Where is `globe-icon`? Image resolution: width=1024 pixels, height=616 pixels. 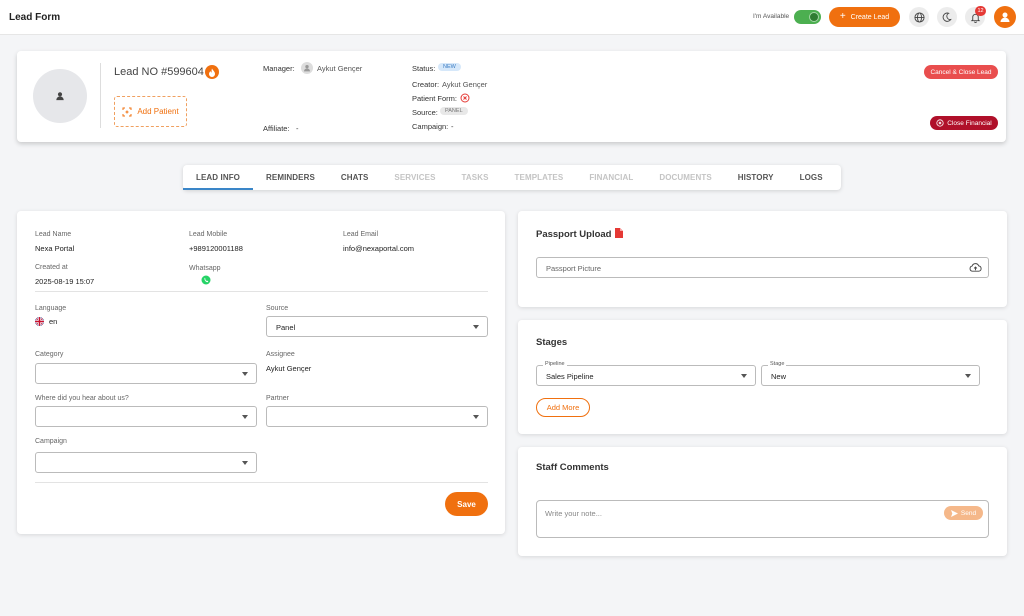
globe-icon is located at coordinates (919, 17).